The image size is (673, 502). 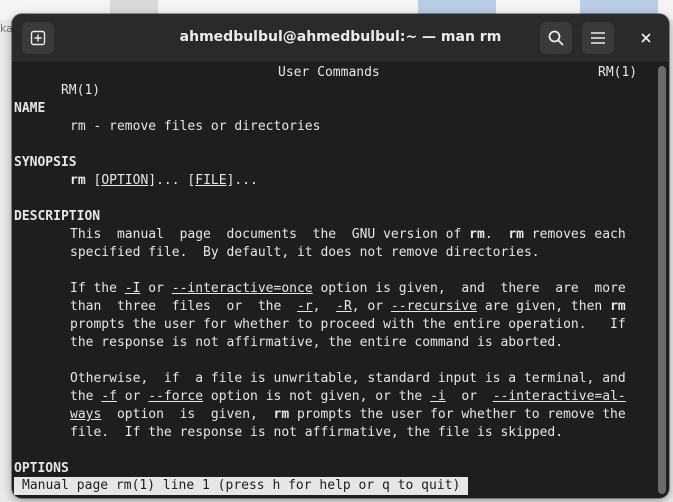 I want to click on section-synopsis-heading: SYNOPSIS, so click(x=45, y=162).